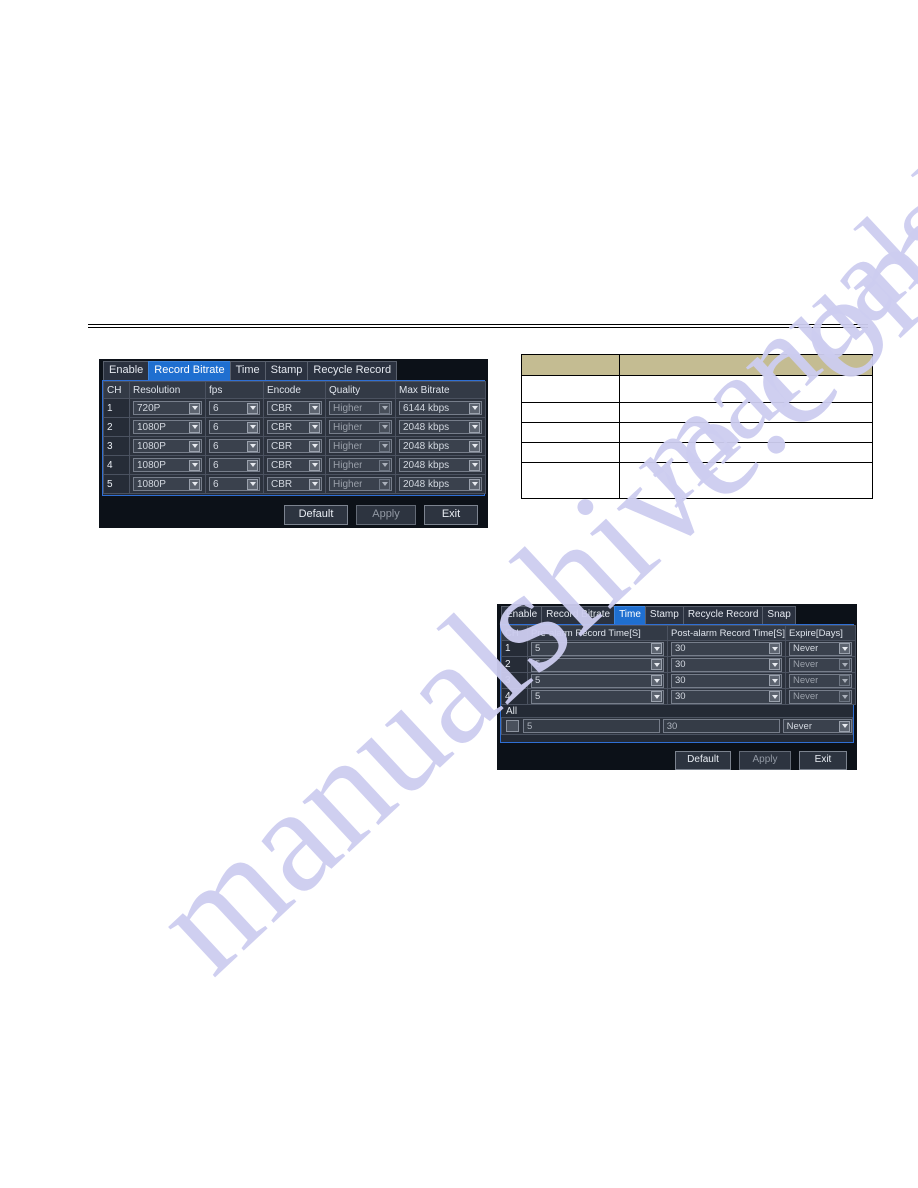  Describe the element at coordinates (721, 726) in the screenshot. I see `all-post-alarm-input: 30` at that location.